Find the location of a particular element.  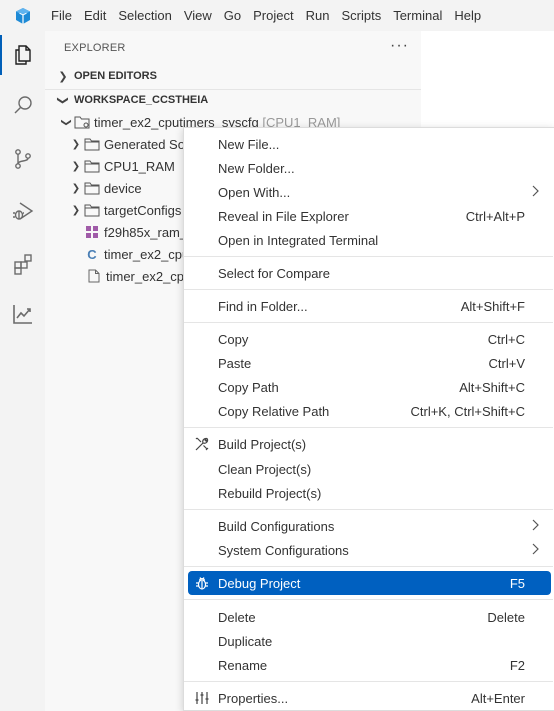

tree-item-label: device is located at coordinates (123, 188).